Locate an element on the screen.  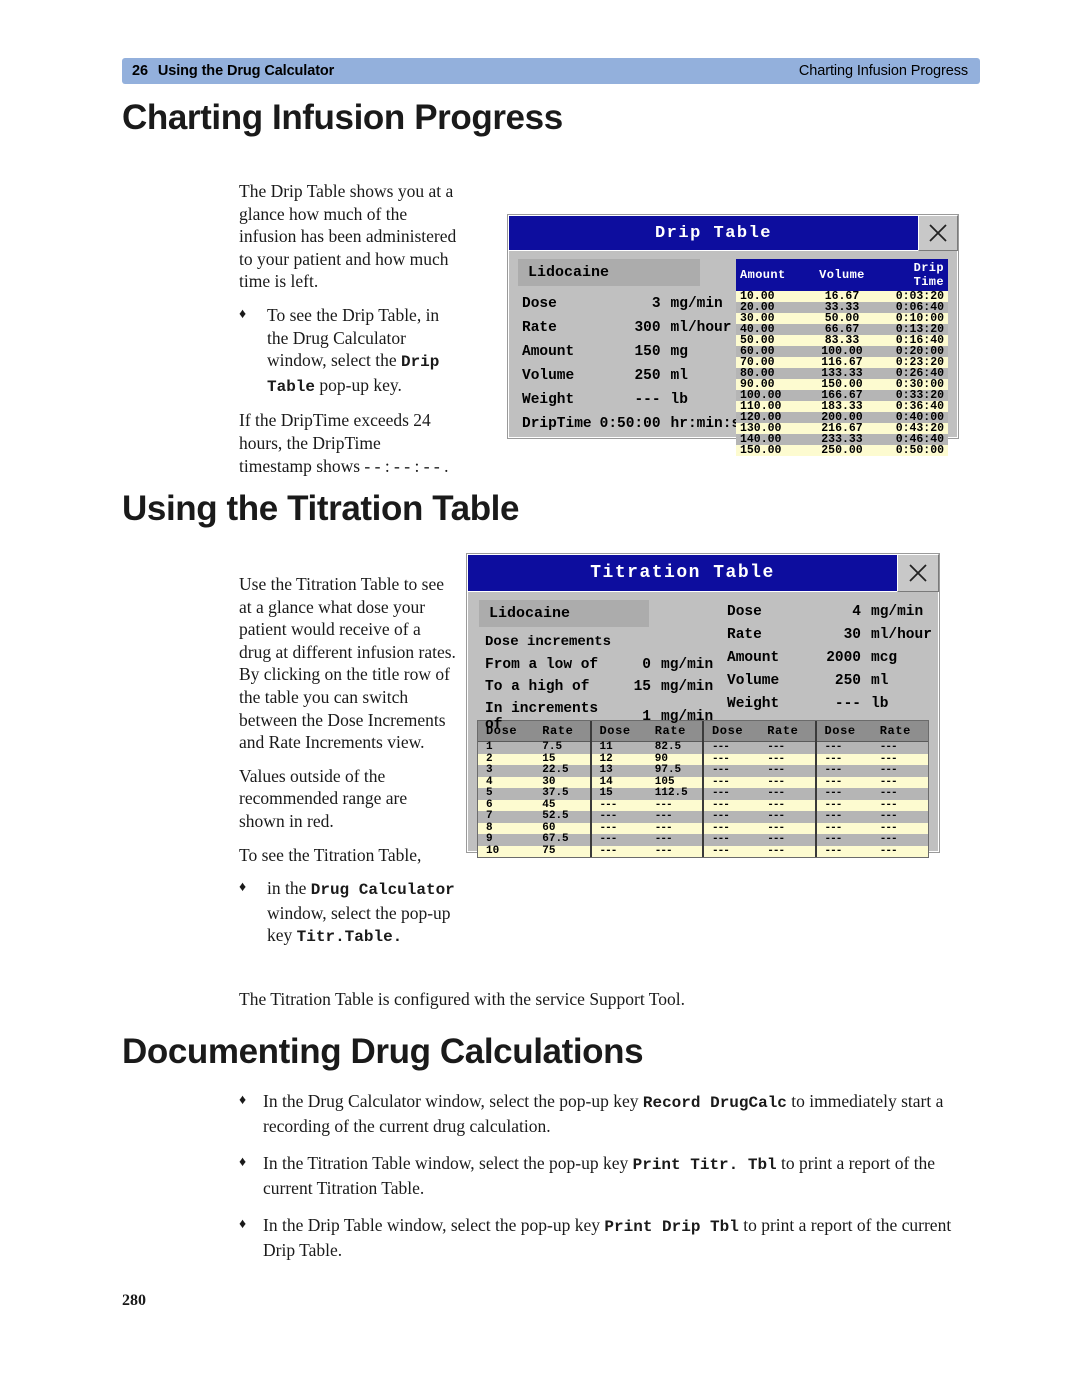
titration-increments-title: Dose increments is located at coordinates (548, 642).